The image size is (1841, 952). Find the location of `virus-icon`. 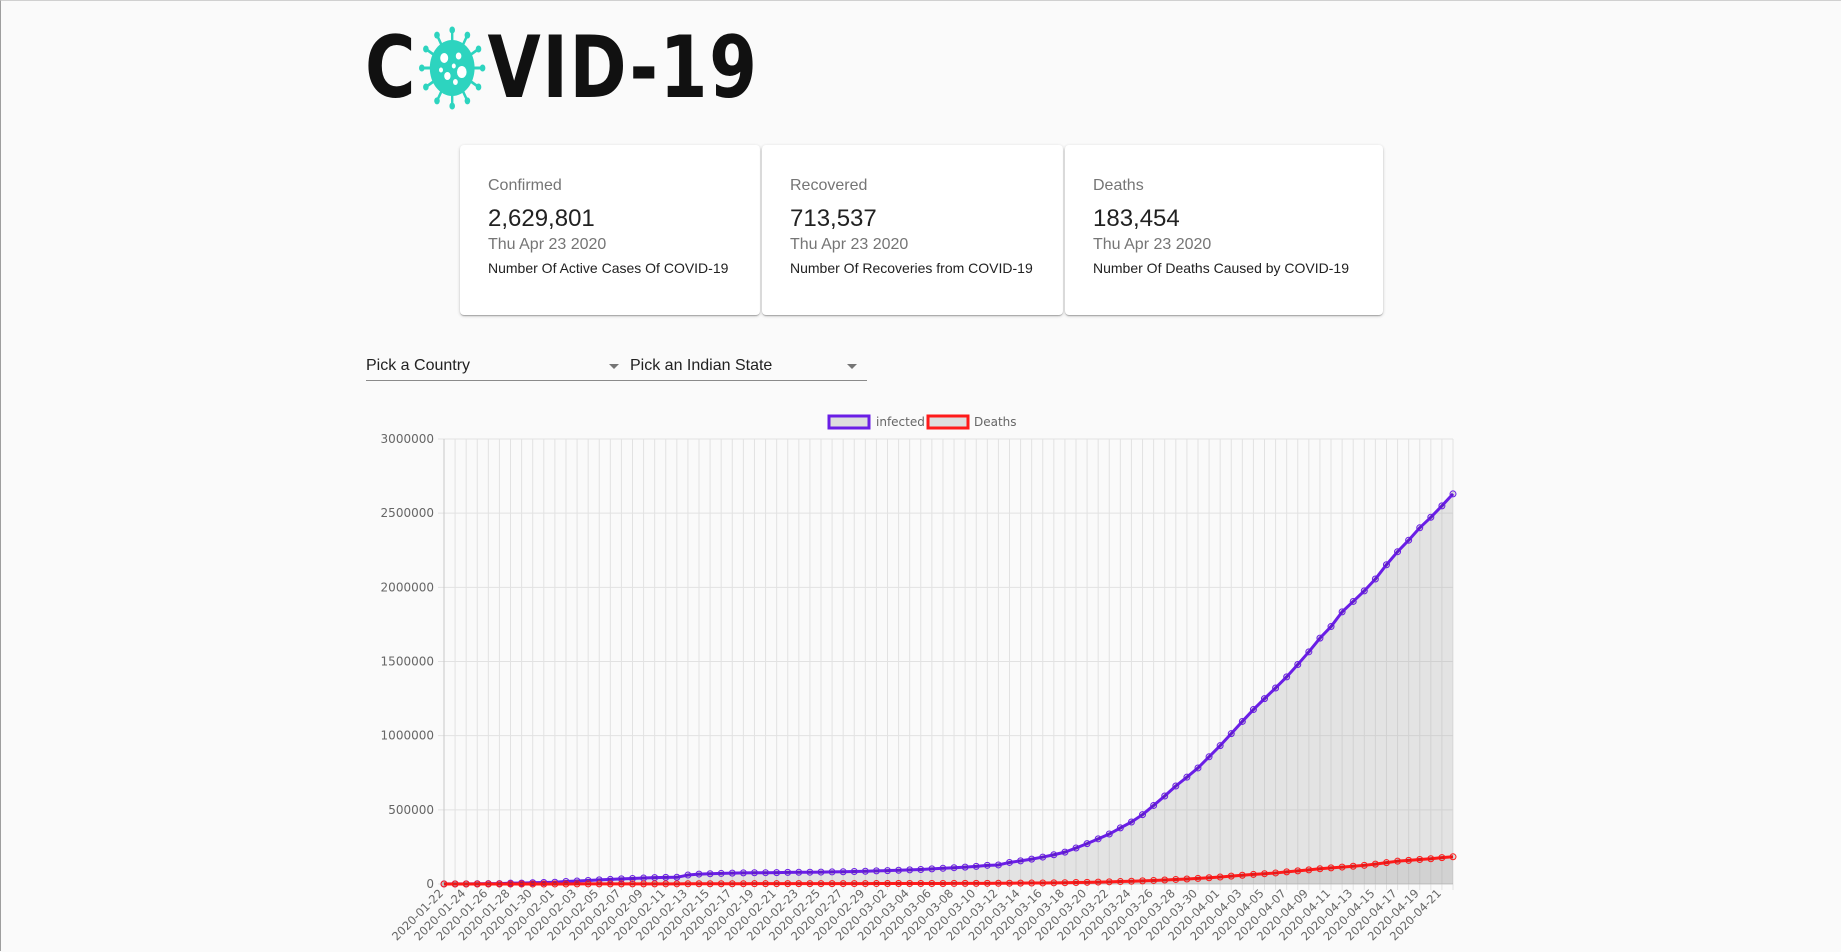

virus-icon is located at coordinates (452, 68).